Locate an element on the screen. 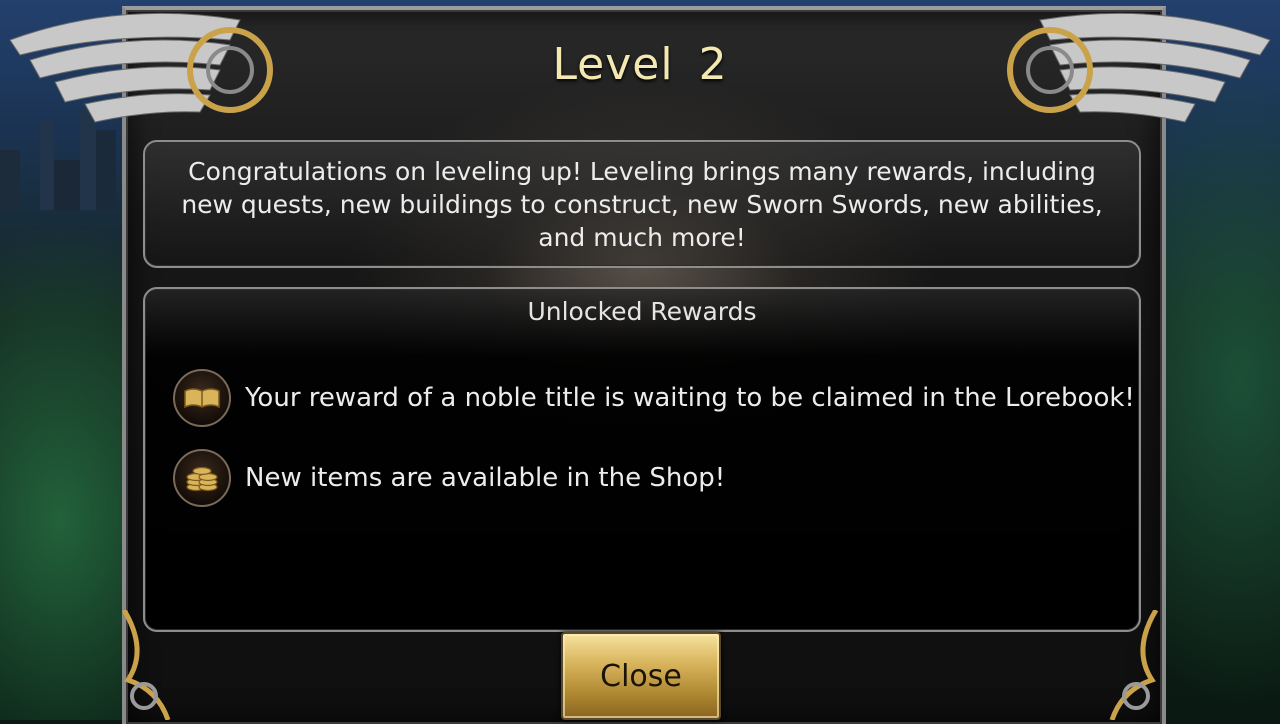 Image resolution: width=1280 pixels, height=724 pixels. reward-text: New items are available in the Shop! is located at coordinates (485, 478).